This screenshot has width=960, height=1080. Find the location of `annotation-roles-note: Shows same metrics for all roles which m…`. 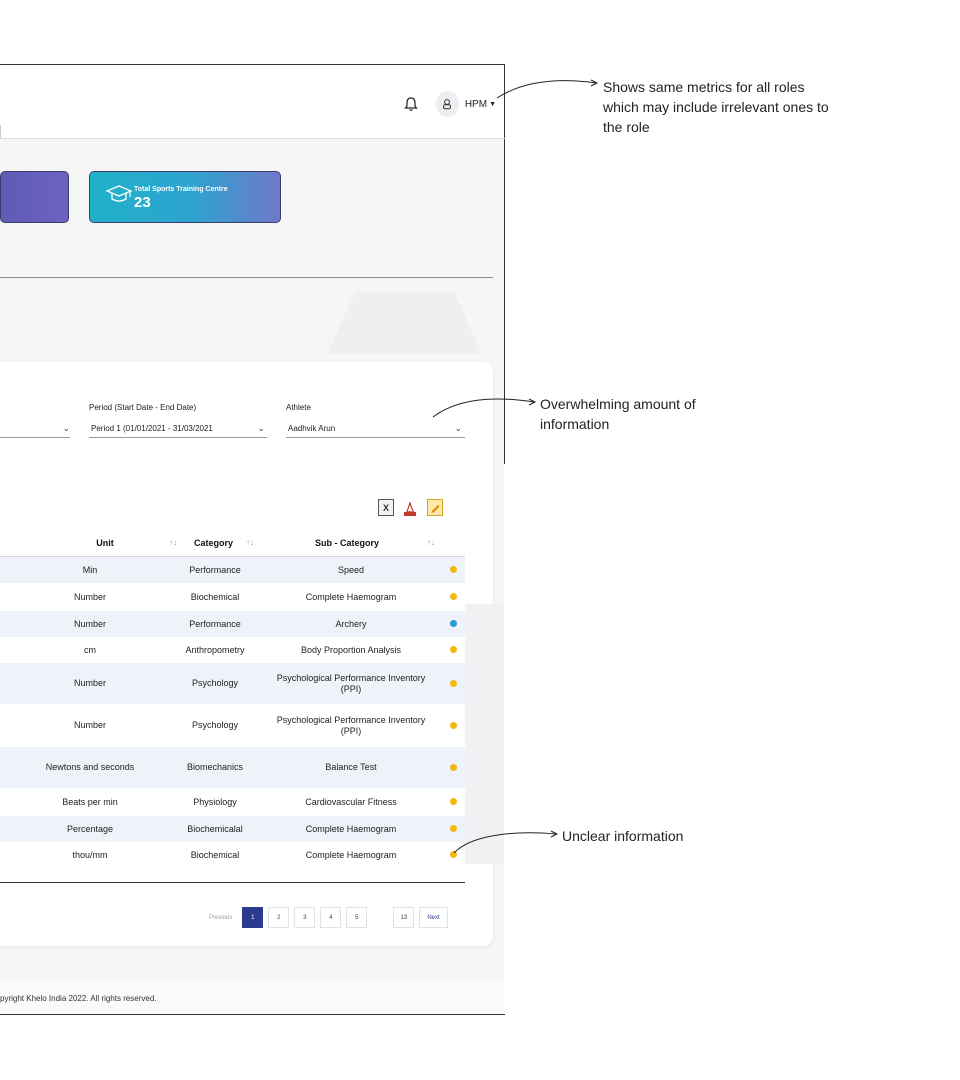

annotation-roles-note: Shows same metrics for all roles which m… is located at coordinates (716, 107).